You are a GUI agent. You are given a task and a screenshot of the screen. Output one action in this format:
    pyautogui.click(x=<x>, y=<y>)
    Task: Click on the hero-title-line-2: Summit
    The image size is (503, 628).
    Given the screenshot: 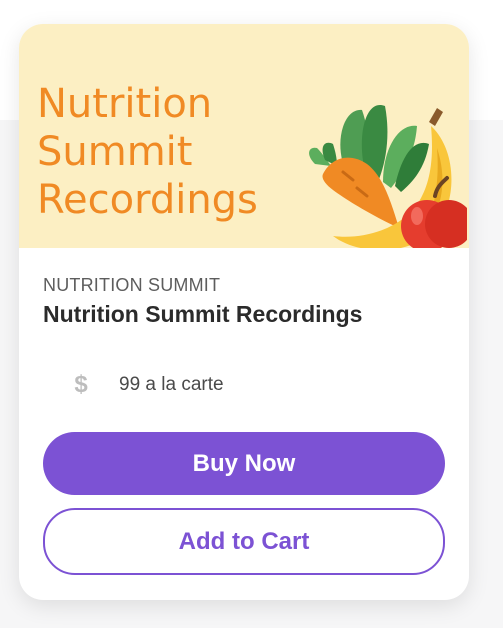 What is the action you would take?
    pyautogui.click(x=115, y=152)
    